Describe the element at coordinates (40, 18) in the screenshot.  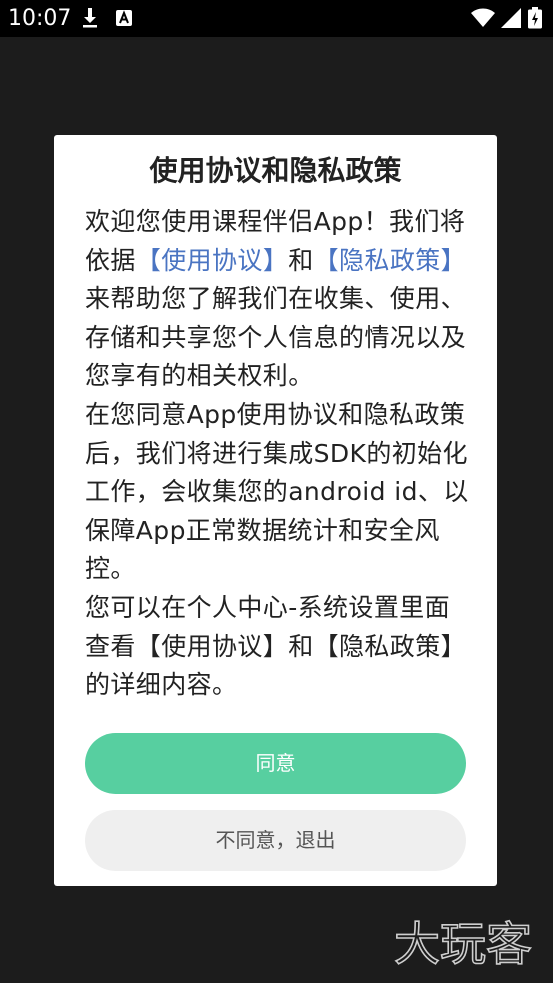
I see `status-time: 10:07` at that location.